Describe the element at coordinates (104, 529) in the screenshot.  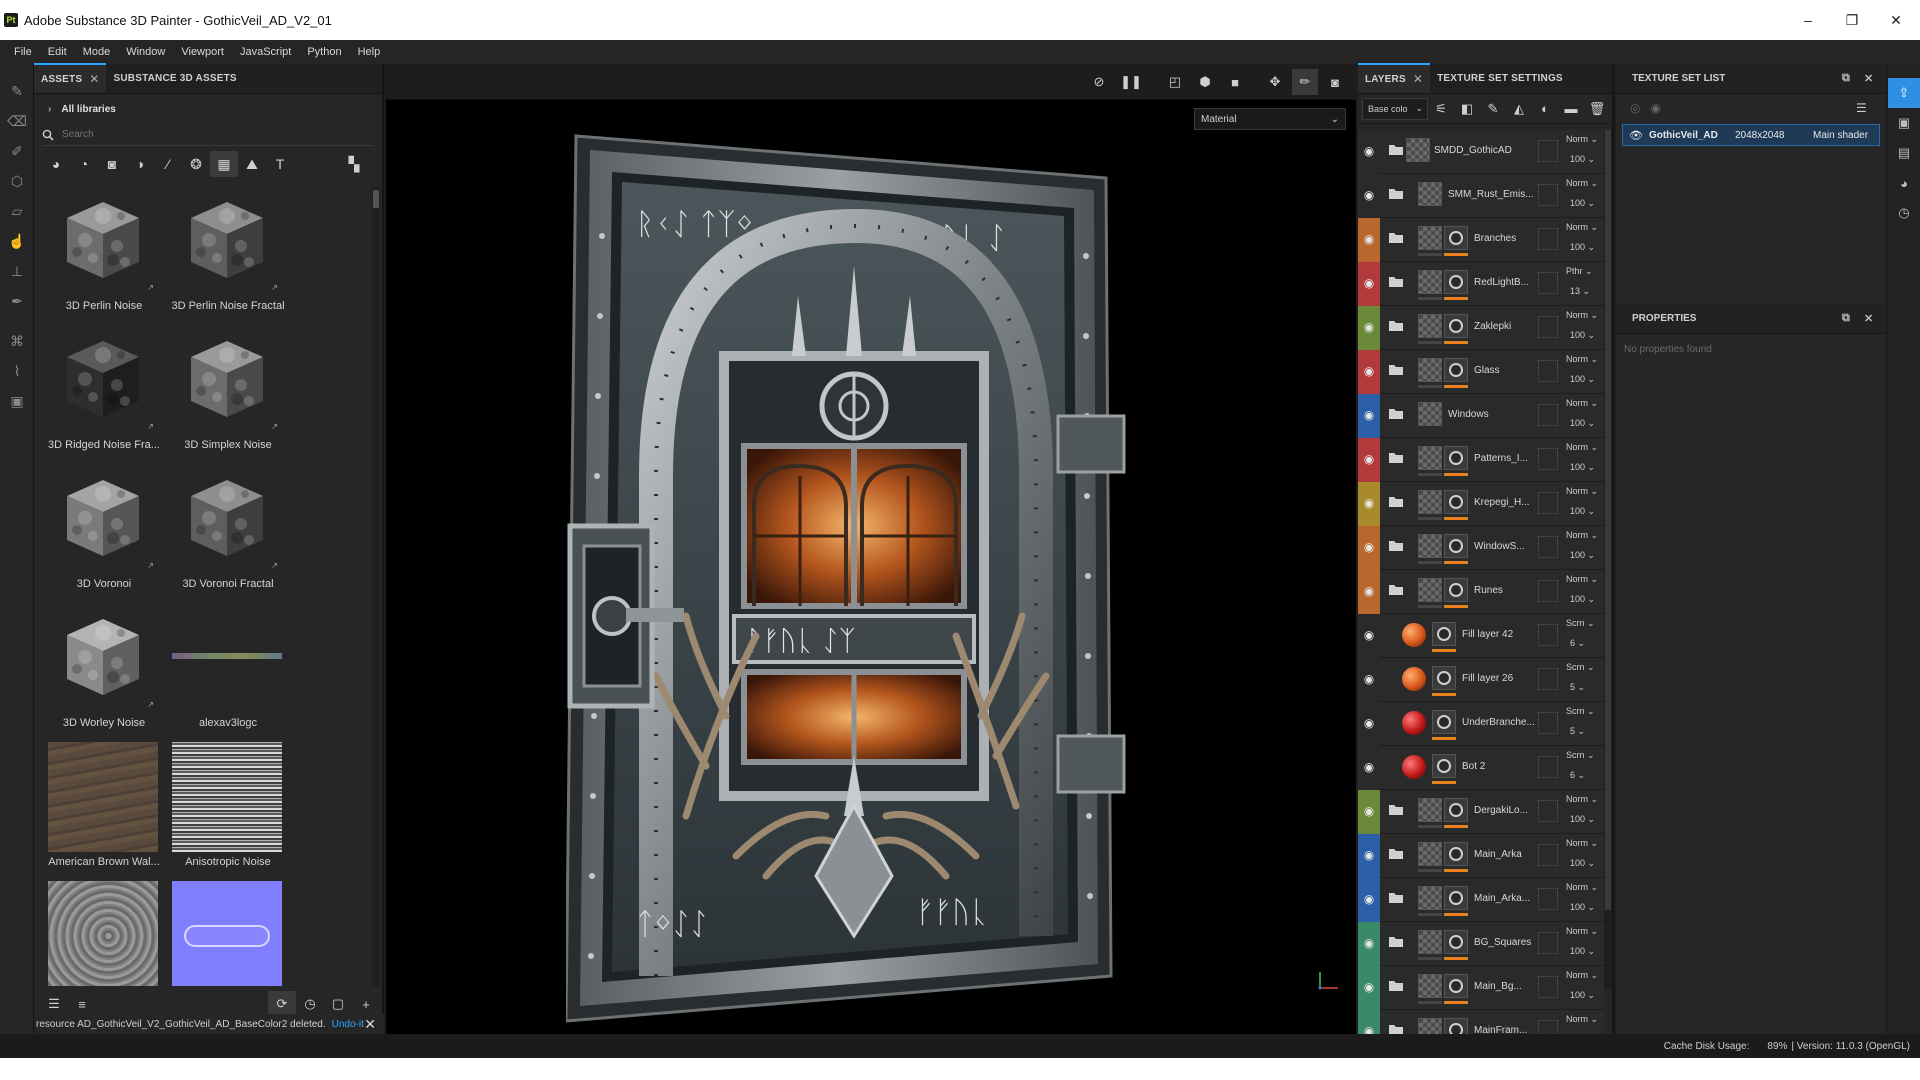
I see `asset-item: ↗ 3D Voronoi` at that location.